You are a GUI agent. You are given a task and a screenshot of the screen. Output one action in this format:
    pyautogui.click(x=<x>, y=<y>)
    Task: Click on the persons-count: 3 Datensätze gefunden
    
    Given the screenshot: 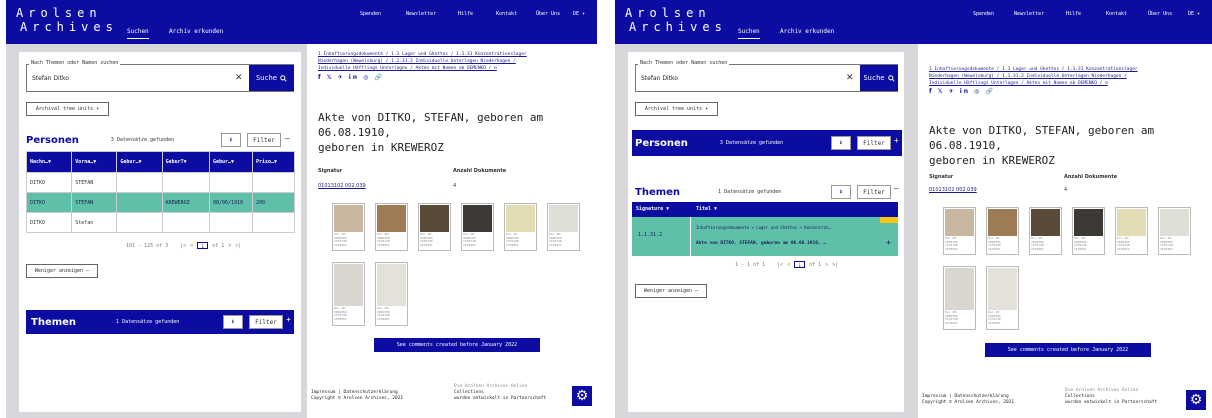 What is the action you would take?
    pyautogui.click(x=751, y=143)
    